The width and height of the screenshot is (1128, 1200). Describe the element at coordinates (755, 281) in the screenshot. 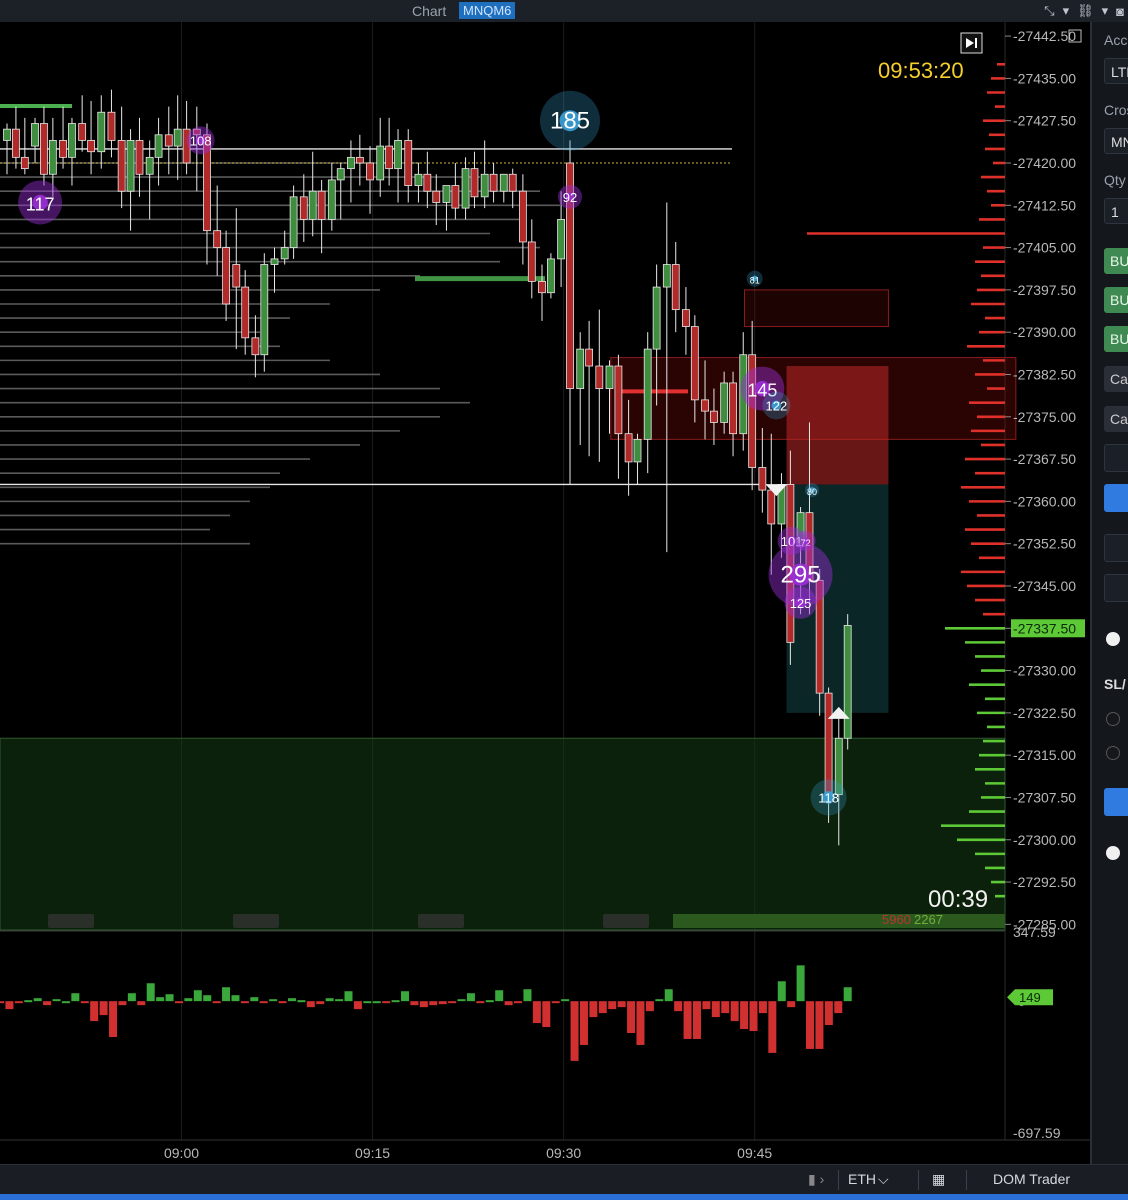

I see `bubble-label: 81` at that location.